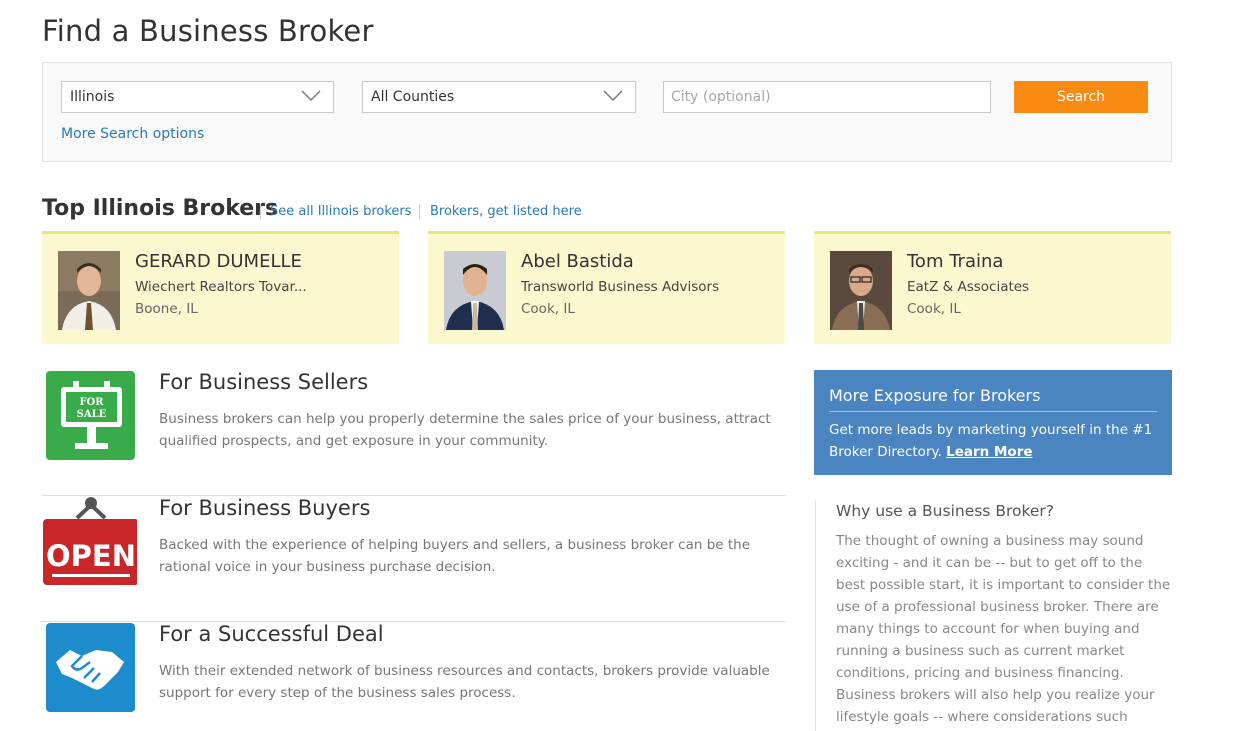 The height and width of the screenshot is (731, 1246). I want to click on why-broker-title: Why use a Business Broker?, so click(945, 511).